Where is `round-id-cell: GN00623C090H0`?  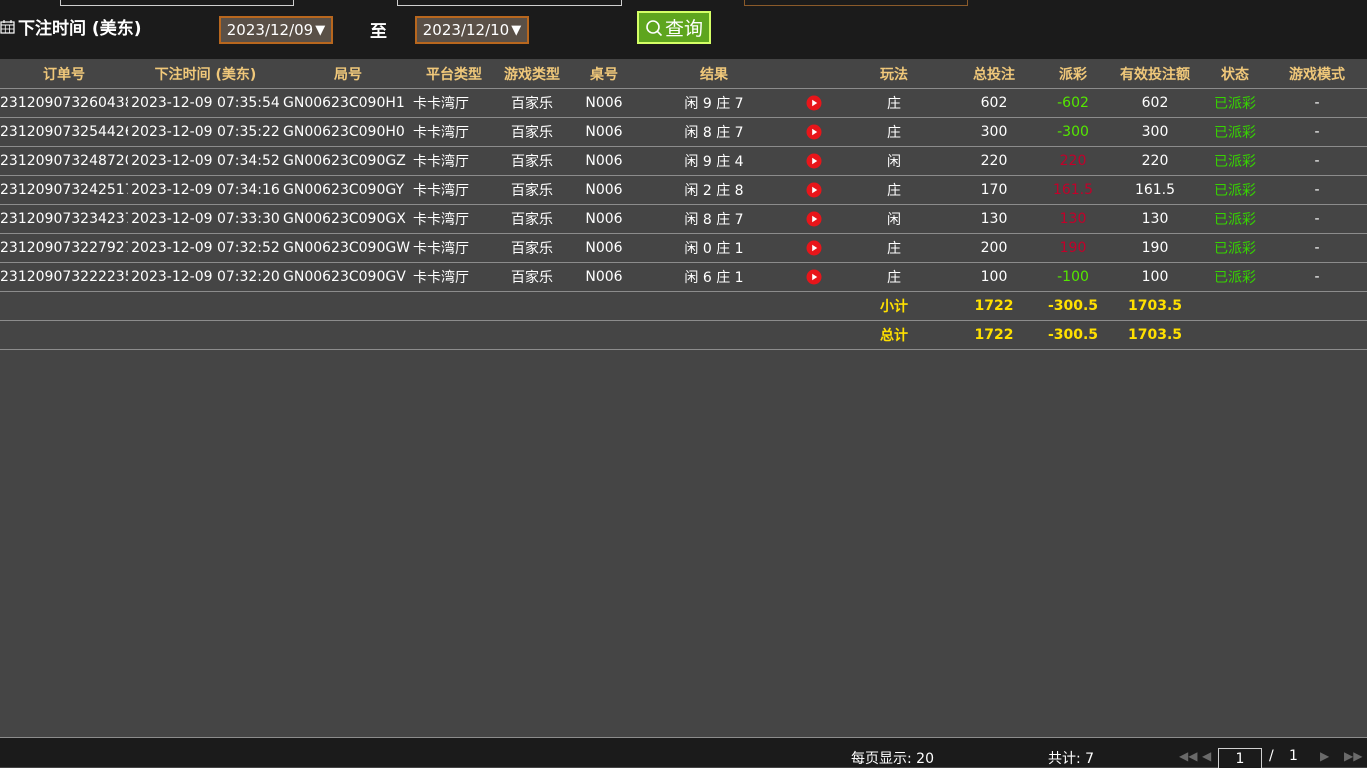 round-id-cell: GN00623C090H0 is located at coordinates (348, 132).